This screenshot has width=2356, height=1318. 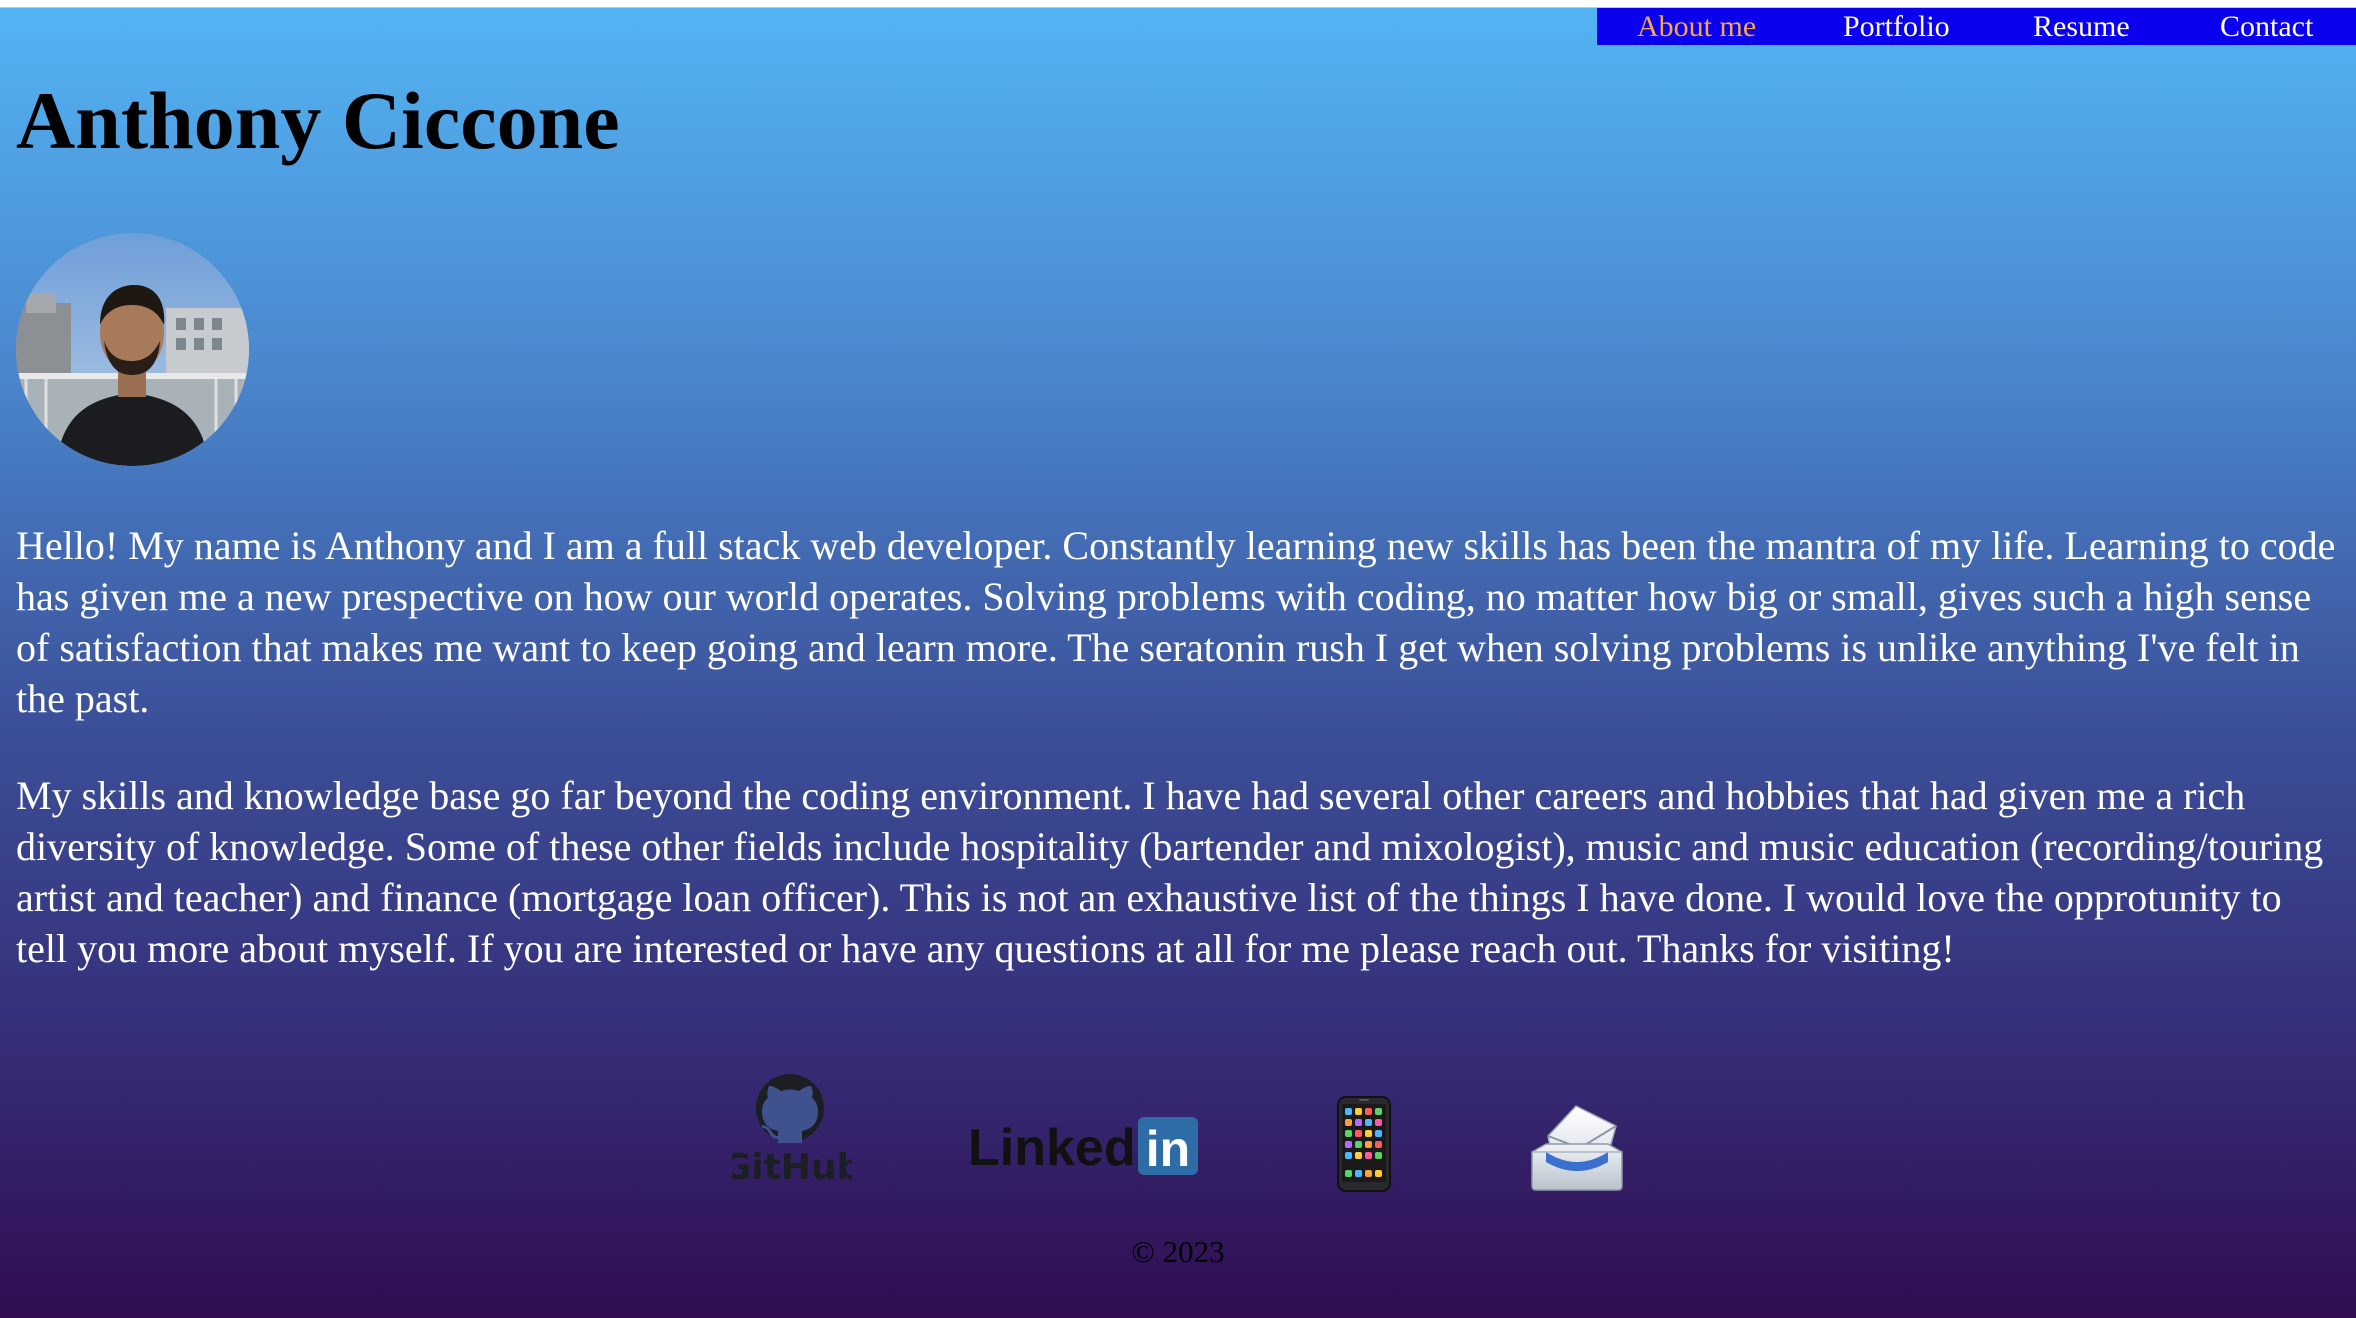 What do you see at coordinates (2266, 26) in the screenshot?
I see `nav-contact: Contact` at bounding box center [2266, 26].